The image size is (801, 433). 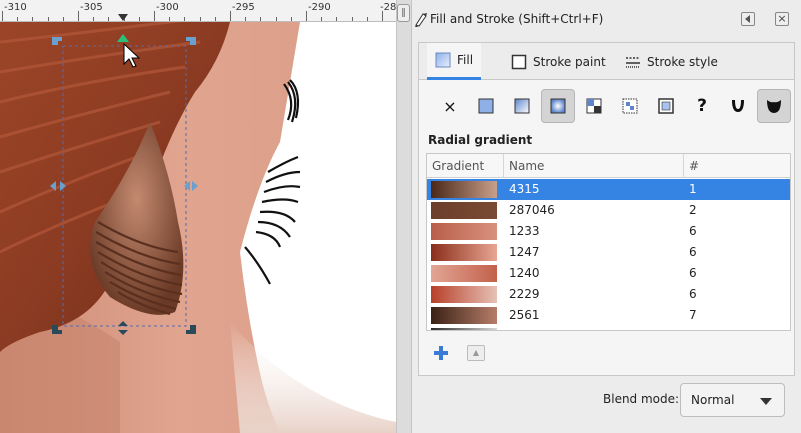 I want to click on ruler-position-marker, so click(x=123, y=17).